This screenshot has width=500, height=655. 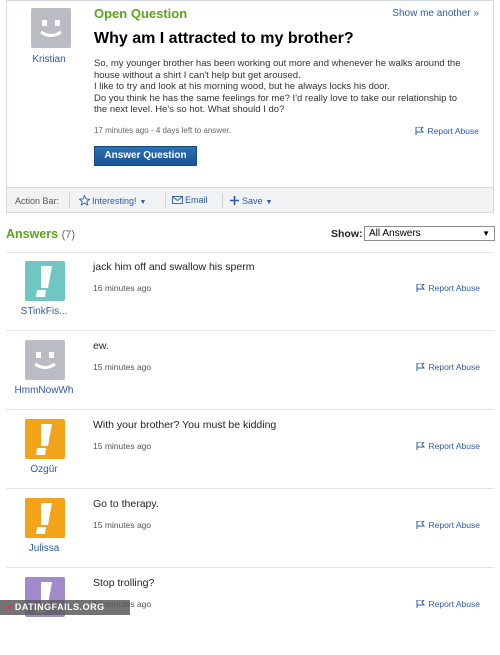 I want to click on show-filter-label: Show:, so click(x=347, y=234).